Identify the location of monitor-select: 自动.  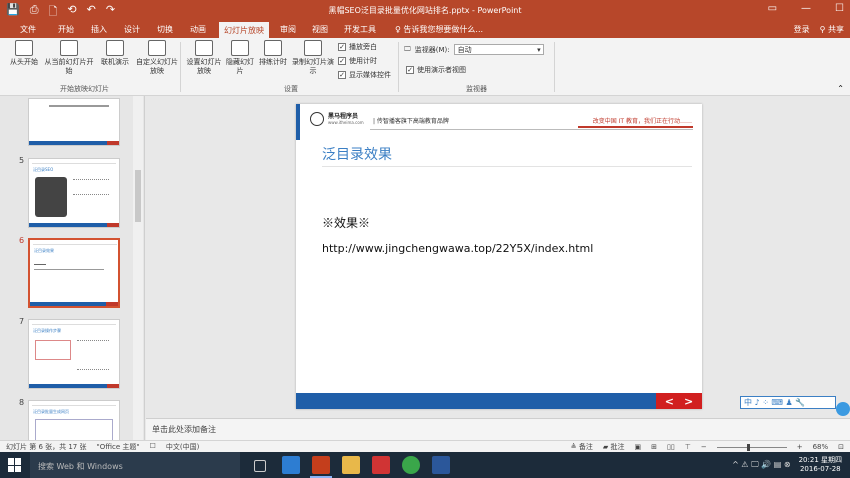
(498, 49).